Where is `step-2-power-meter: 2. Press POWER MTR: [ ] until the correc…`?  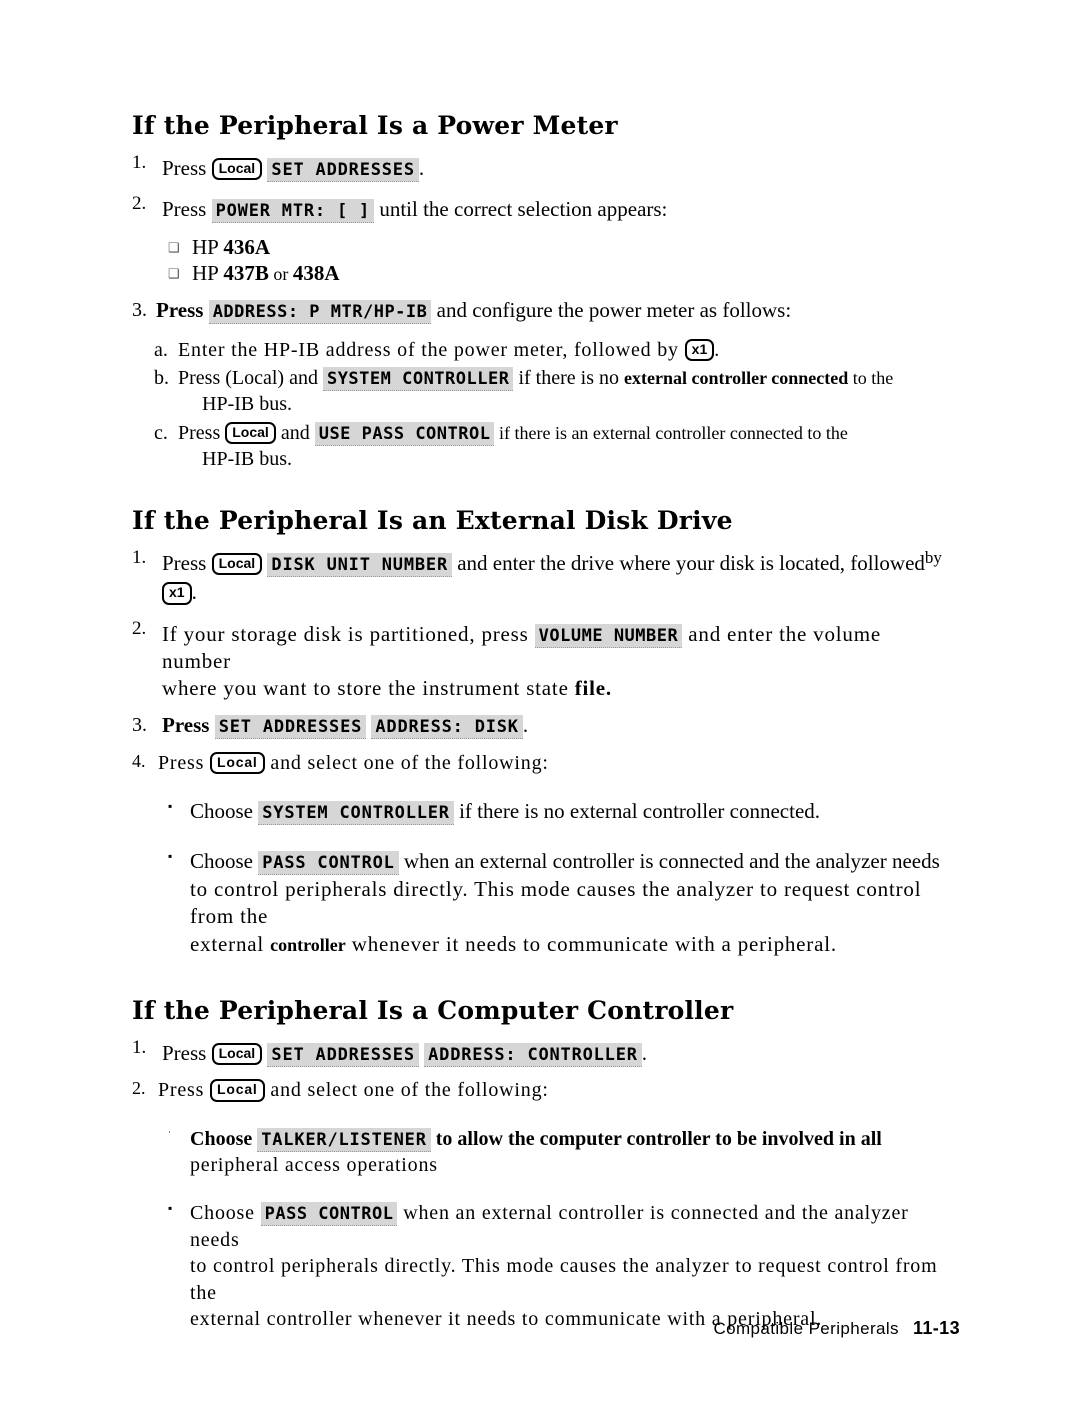 step-2-power-meter: 2. Press POWER MTR: [ ] until the correc… is located at coordinates (542, 208).